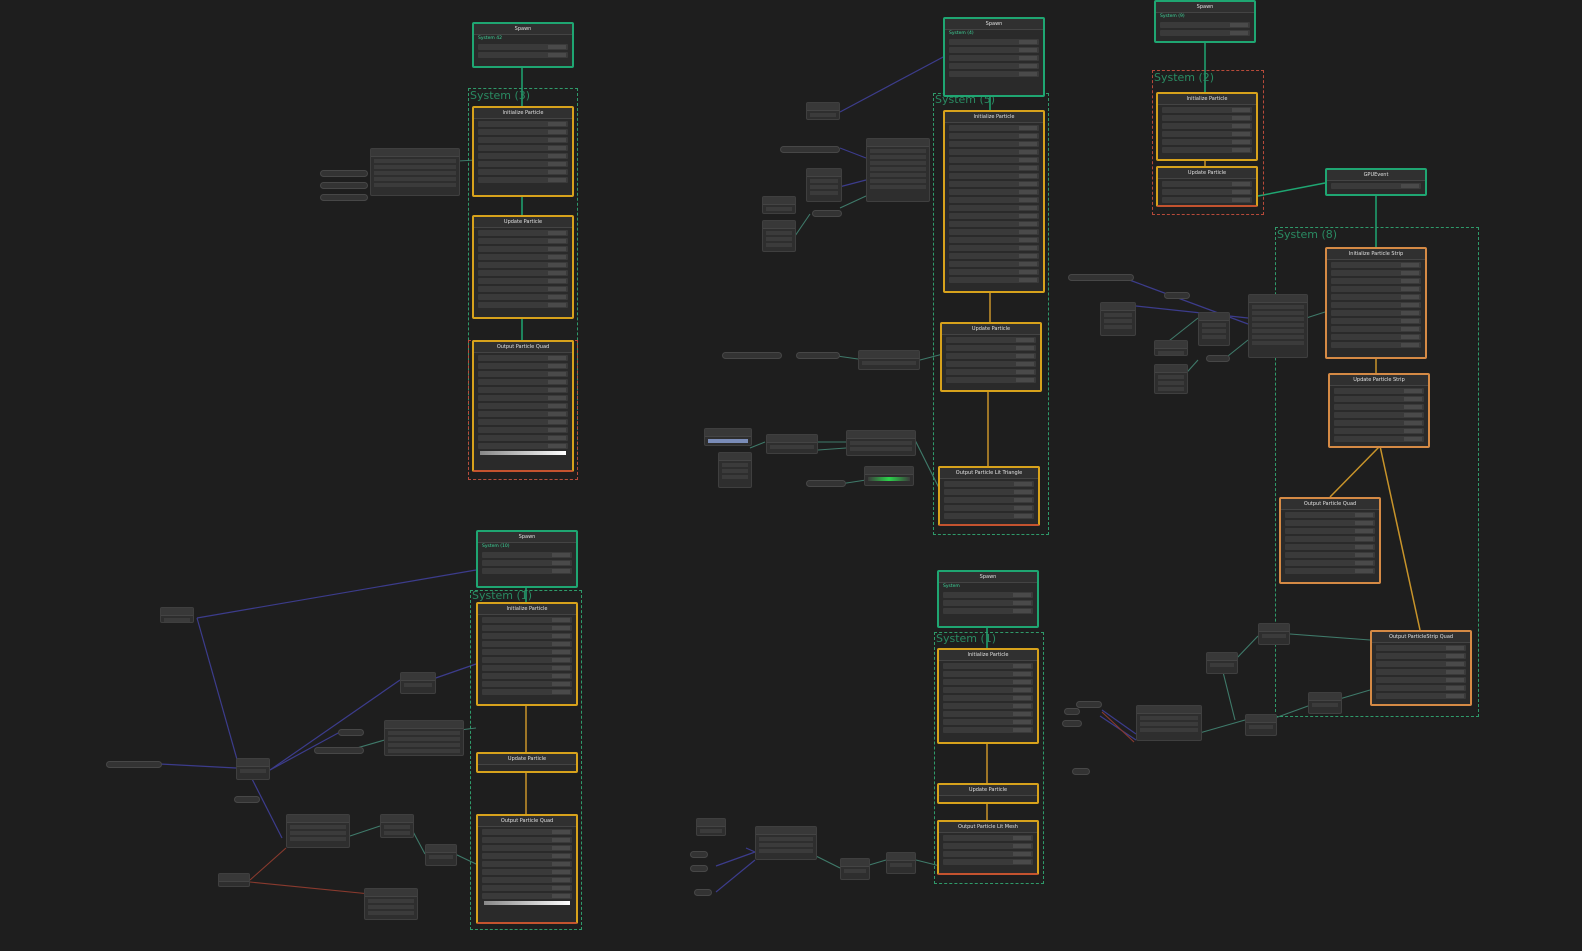 The width and height of the screenshot is (1582, 951). I want to click on color-gradient-field, so click(523, 453).